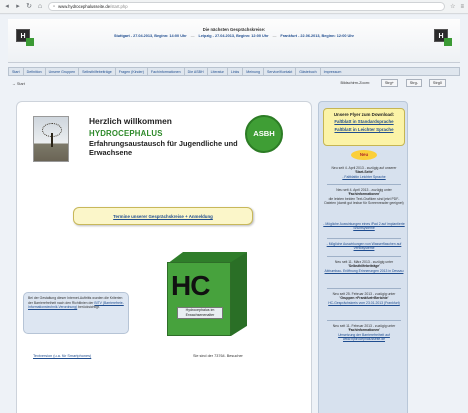 This screenshot has width=468, height=413. I want to click on menu-item-asbh: Die ASBH, so click(196, 71).